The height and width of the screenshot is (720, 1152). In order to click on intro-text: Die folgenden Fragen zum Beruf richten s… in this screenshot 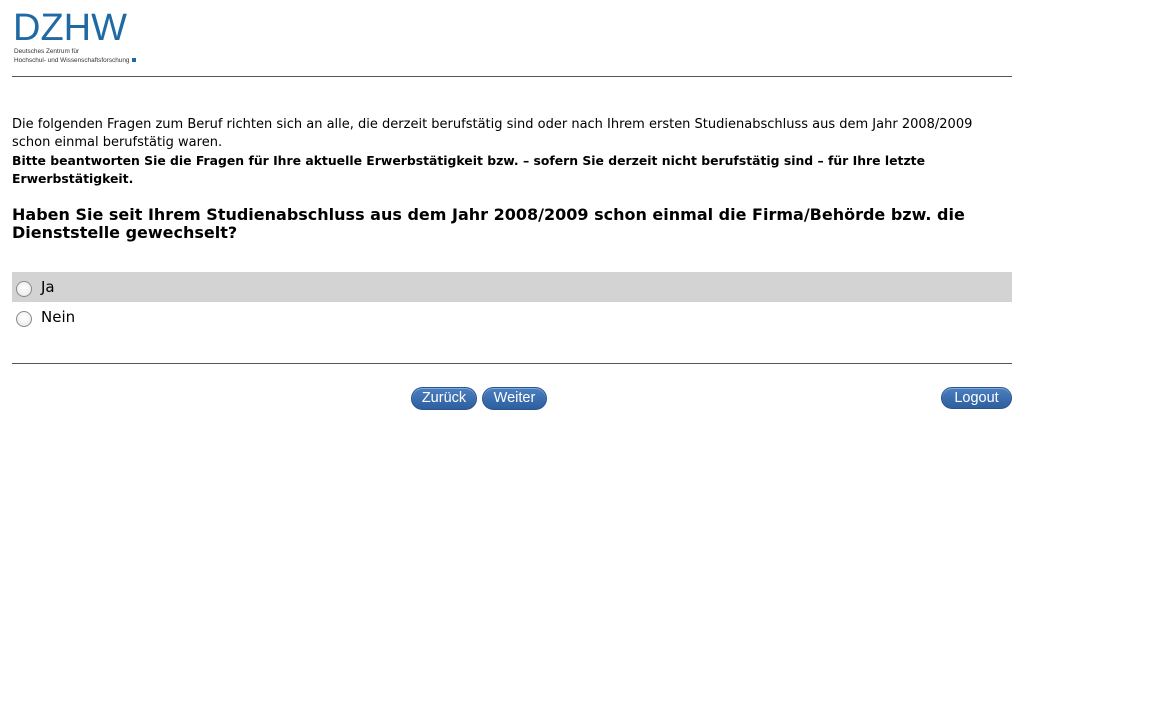, I will do `click(492, 133)`.